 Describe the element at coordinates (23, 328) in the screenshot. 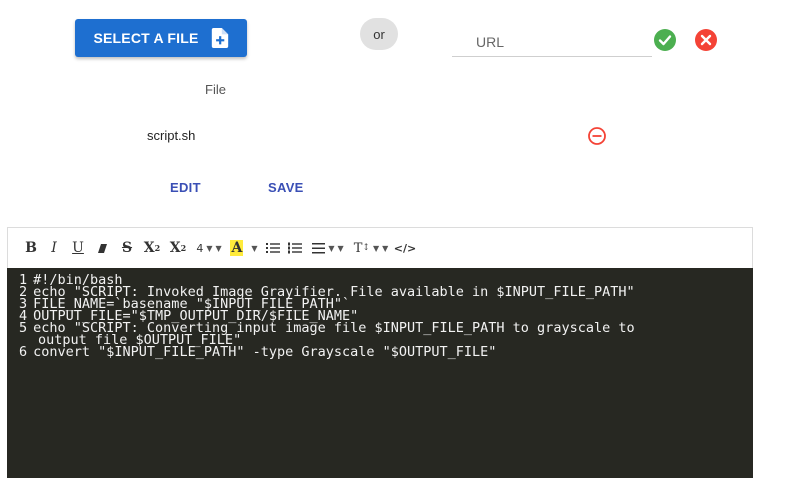

I see `line-number: 5` at that location.